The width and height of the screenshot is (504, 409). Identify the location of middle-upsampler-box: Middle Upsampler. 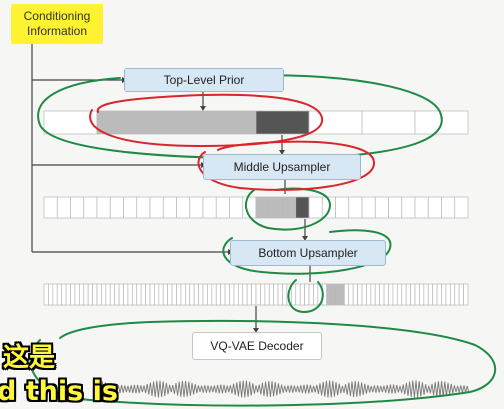
(282, 167).